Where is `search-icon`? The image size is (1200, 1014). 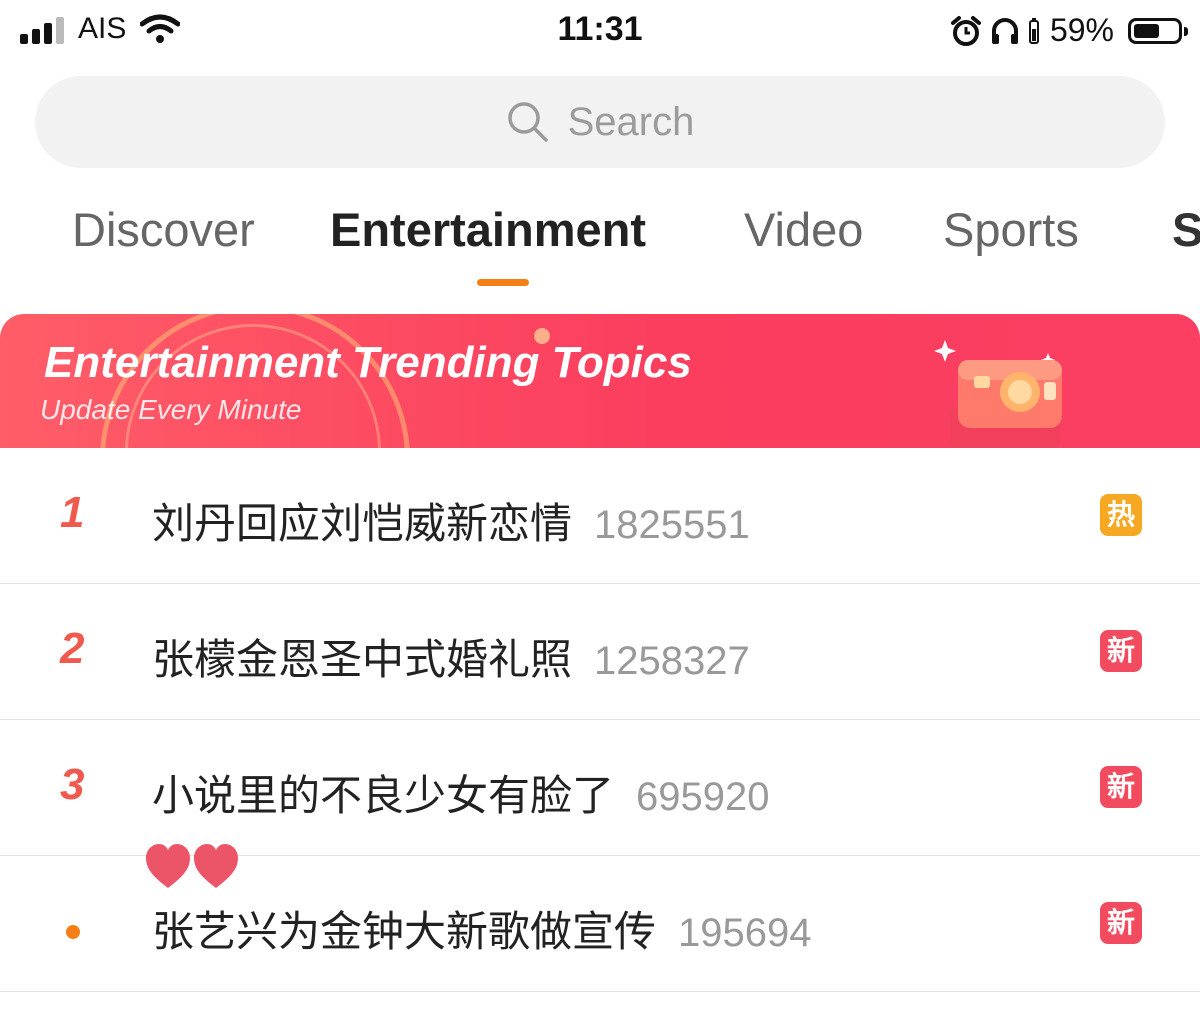
search-icon is located at coordinates (527, 122).